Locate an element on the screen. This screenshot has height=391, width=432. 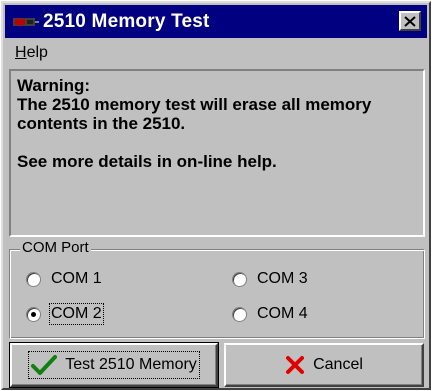
cancel-button-content: Cancel is located at coordinates (324, 365).